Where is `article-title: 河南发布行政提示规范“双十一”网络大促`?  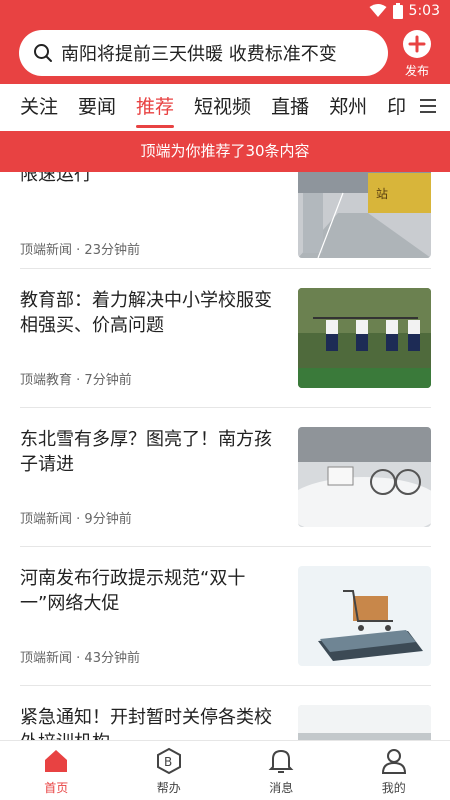 article-title: 河南发布行政提示规范“双十一”网络大促 is located at coordinates (151, 591).